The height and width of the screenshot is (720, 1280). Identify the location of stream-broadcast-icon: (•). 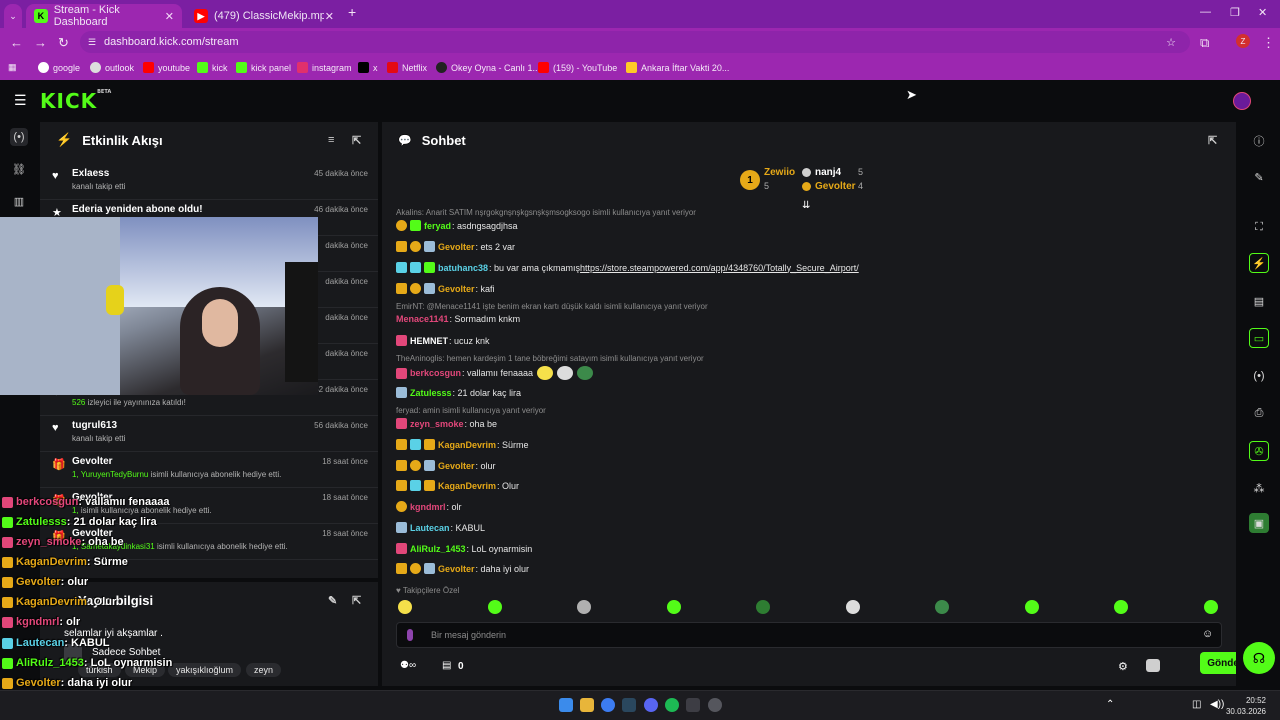
(19, 137).